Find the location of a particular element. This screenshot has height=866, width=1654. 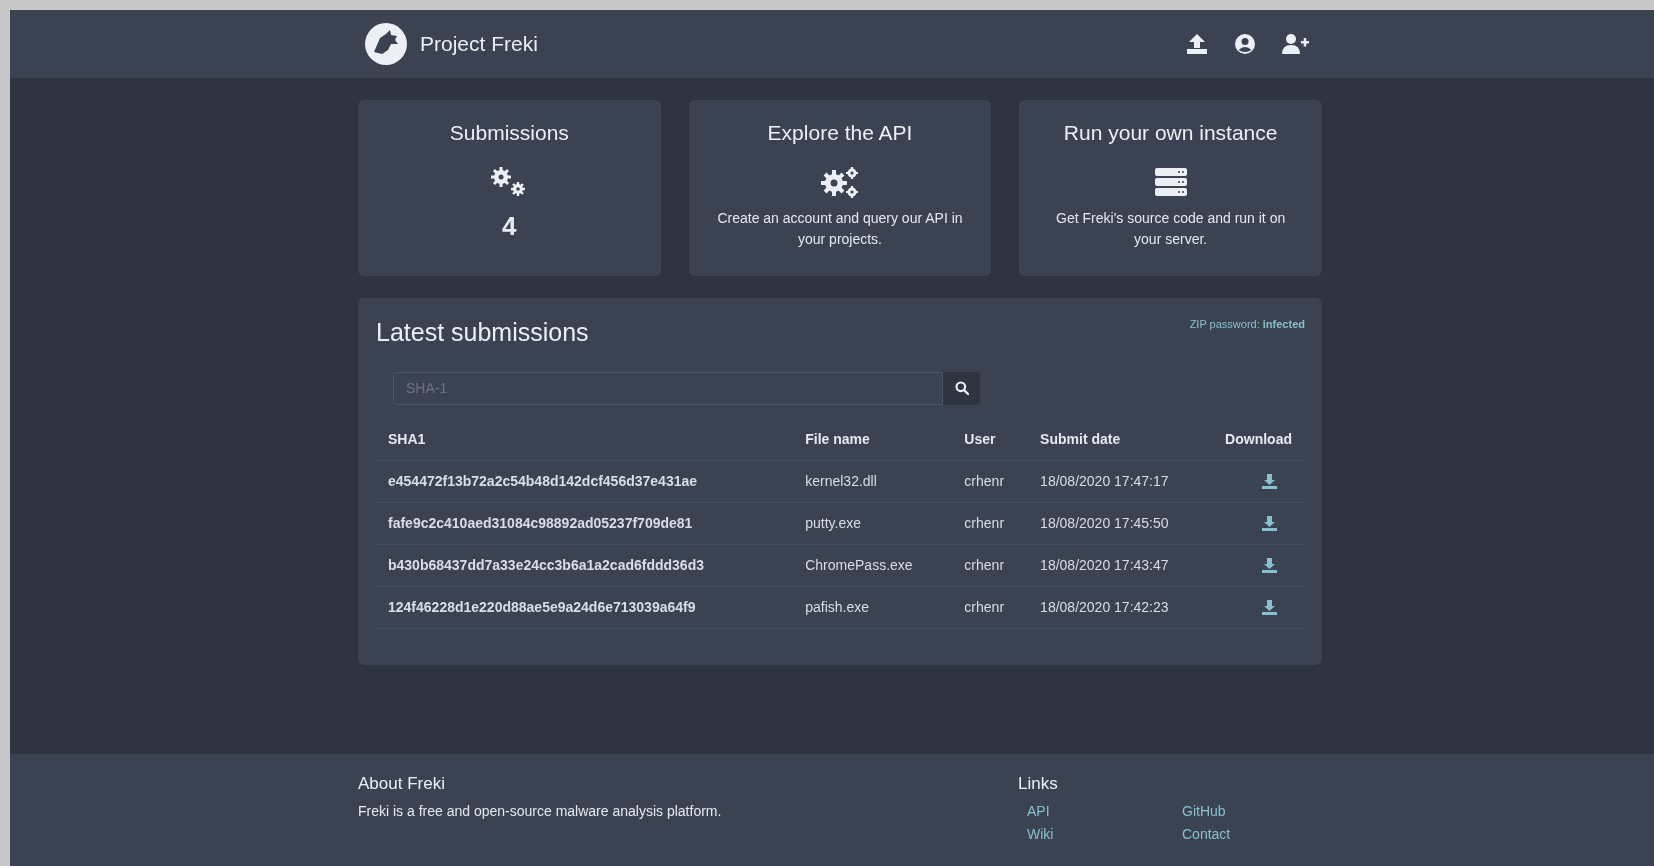

file-name-cell: pafish.exe is located at coordinates (870, 607).